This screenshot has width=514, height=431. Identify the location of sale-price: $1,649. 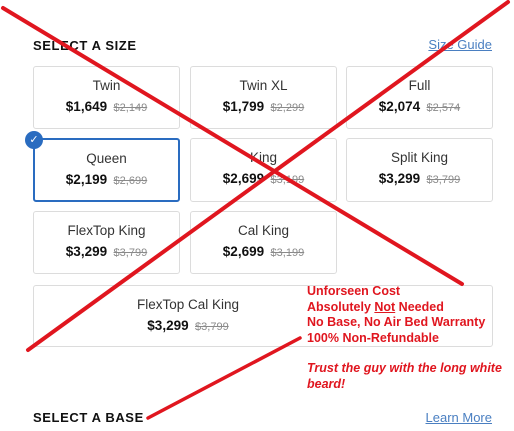
(86, 106).